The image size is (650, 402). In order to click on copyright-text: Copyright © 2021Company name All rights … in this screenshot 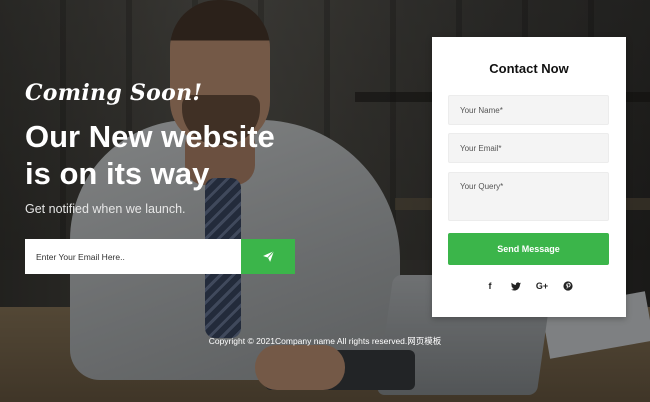, I will do `click(325, 341)`.